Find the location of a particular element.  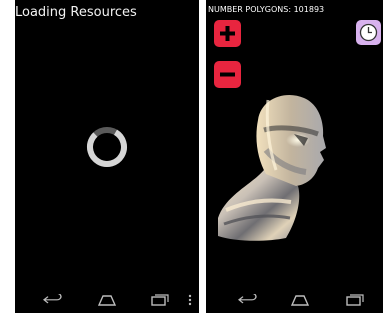

loading-title: Loading Resources is located at coordinates (76, 12).